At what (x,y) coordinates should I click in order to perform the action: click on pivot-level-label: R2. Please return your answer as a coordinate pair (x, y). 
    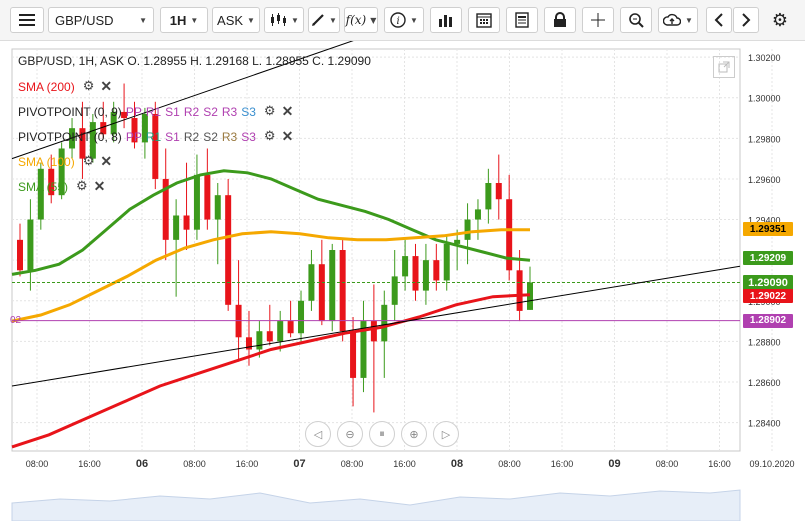
    Looking at the image, I should click on (191, 111).